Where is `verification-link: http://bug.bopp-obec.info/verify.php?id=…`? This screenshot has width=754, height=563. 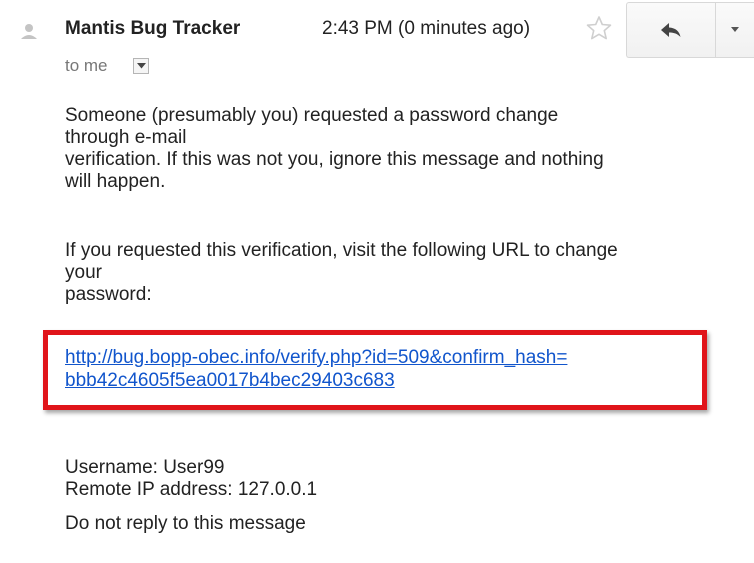 verification-link: http://bug.bopp-obec.info/verify.php?id=… is located at coordinates (316, 369).